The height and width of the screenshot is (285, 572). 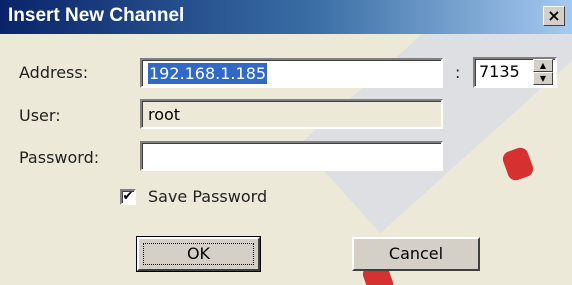 I want to click on spin-up-button: ▲, so click(x=543, y=65).